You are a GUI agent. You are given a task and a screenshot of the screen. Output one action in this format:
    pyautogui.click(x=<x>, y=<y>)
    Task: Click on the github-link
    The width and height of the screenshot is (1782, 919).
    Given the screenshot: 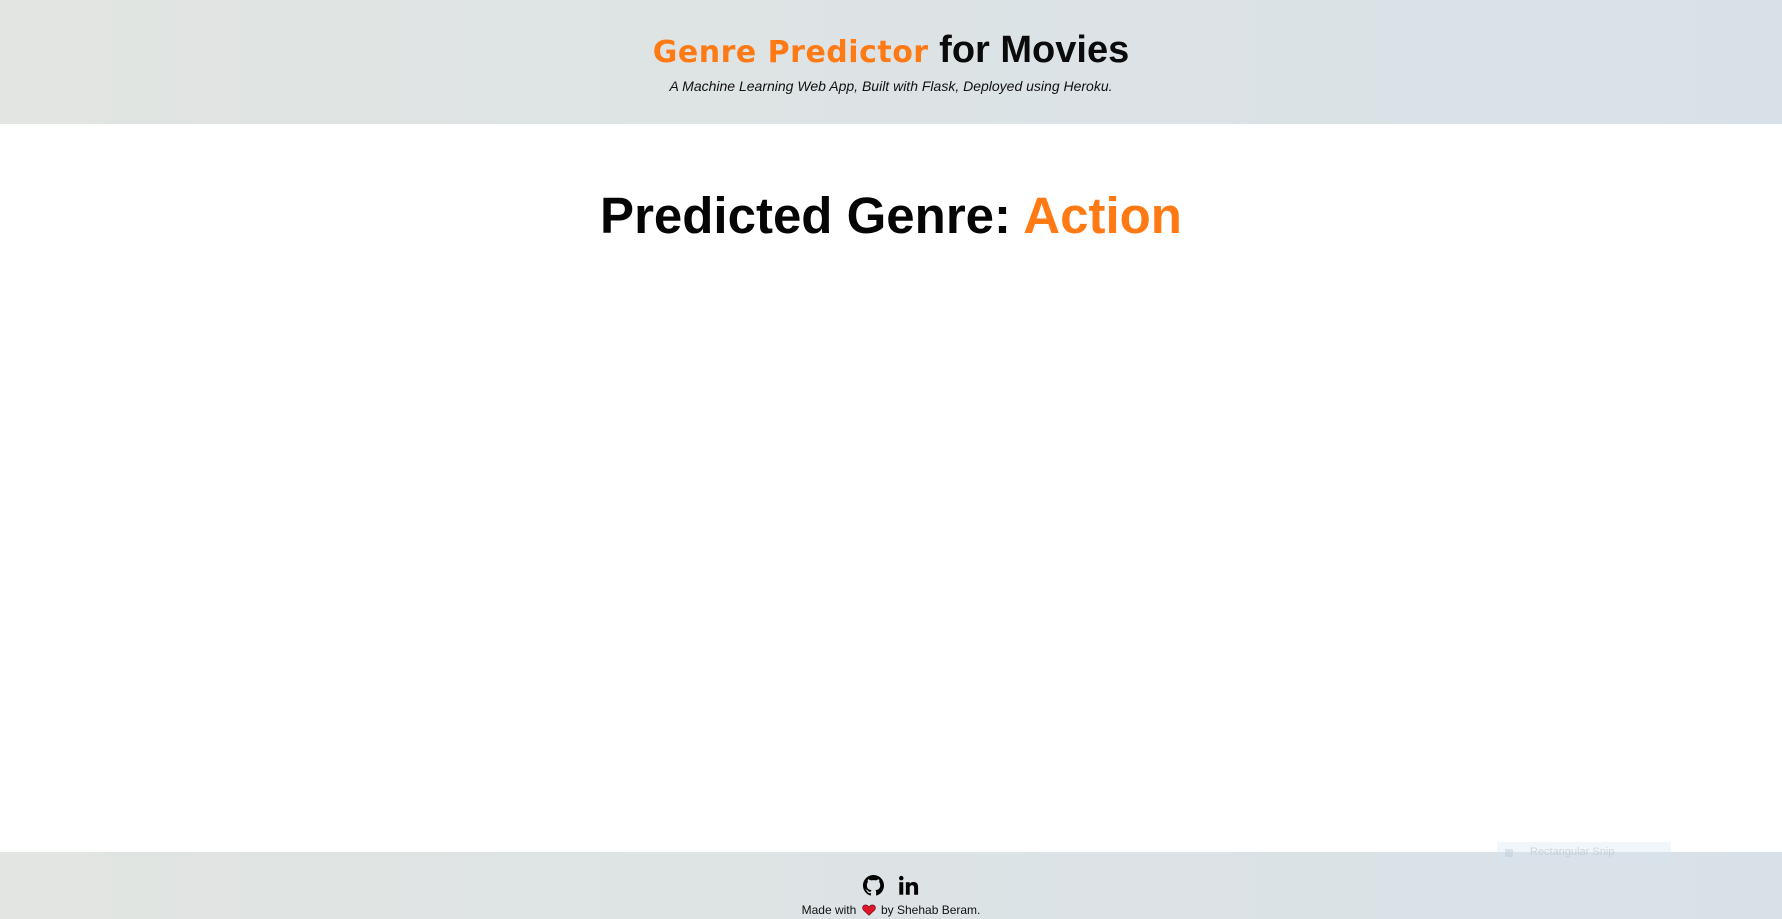 What is the action you would take?
    pyautogui.click(x=873, y=885)
    